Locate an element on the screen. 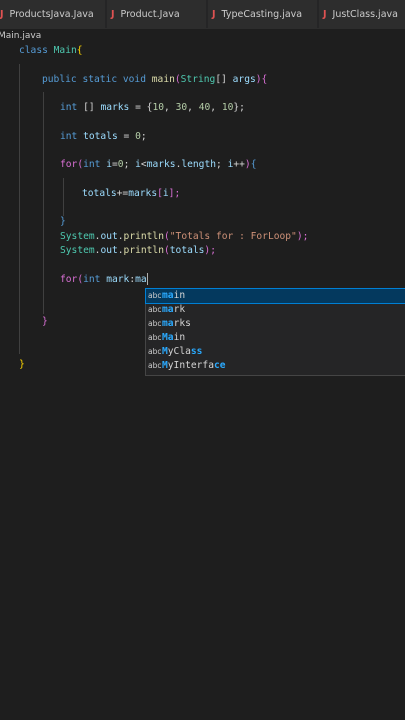 Image resolution: width=405 pixels, height=720 pixels. code-line-close-method: } is located at coordinates (45, 322).